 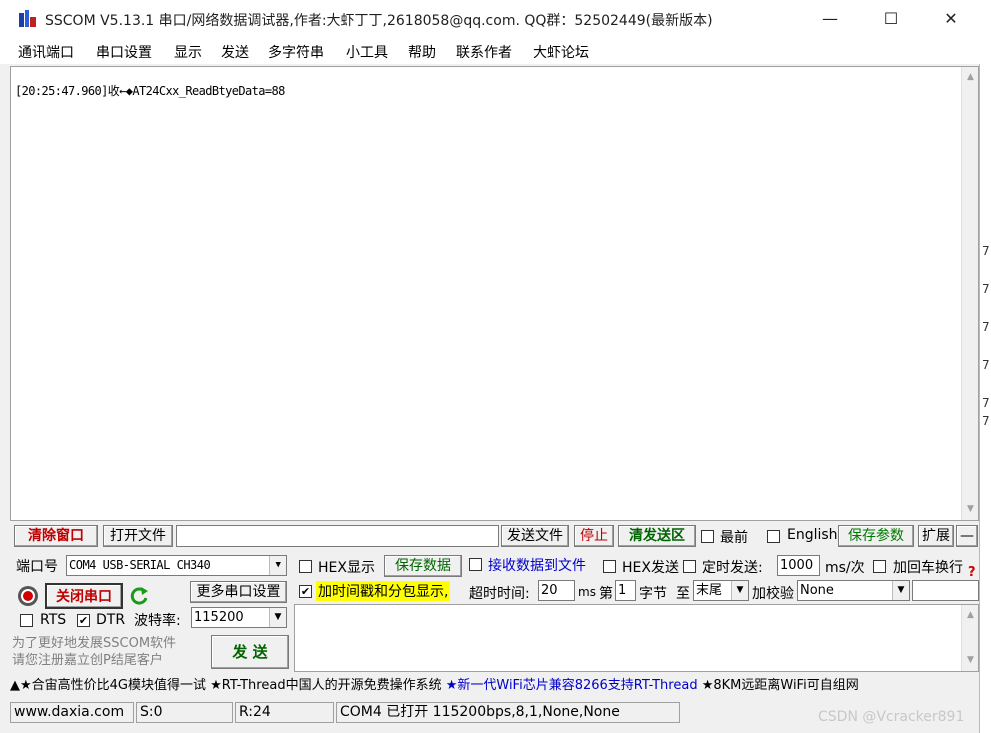 I want to click on checksum-result-field, so click(x=945, y=590).